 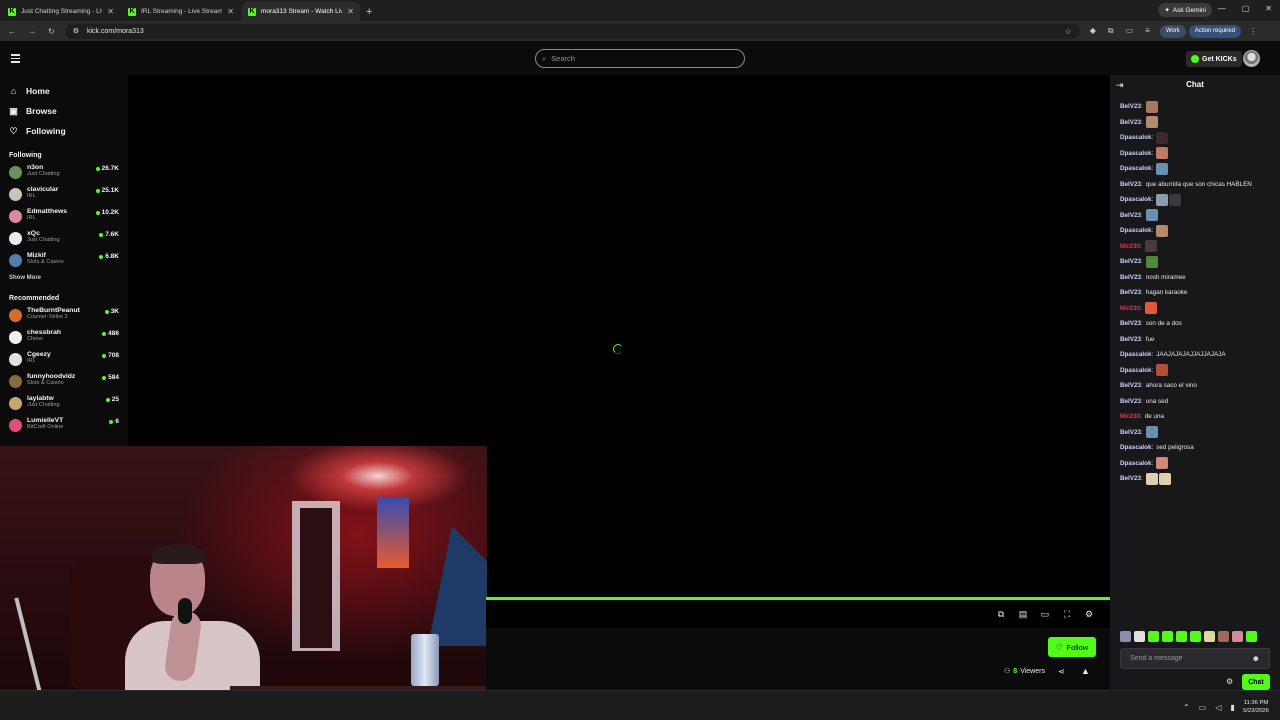 I want to click on system-clock: 11:36 PM 5/23/2026, so click(x=1256, y=707).